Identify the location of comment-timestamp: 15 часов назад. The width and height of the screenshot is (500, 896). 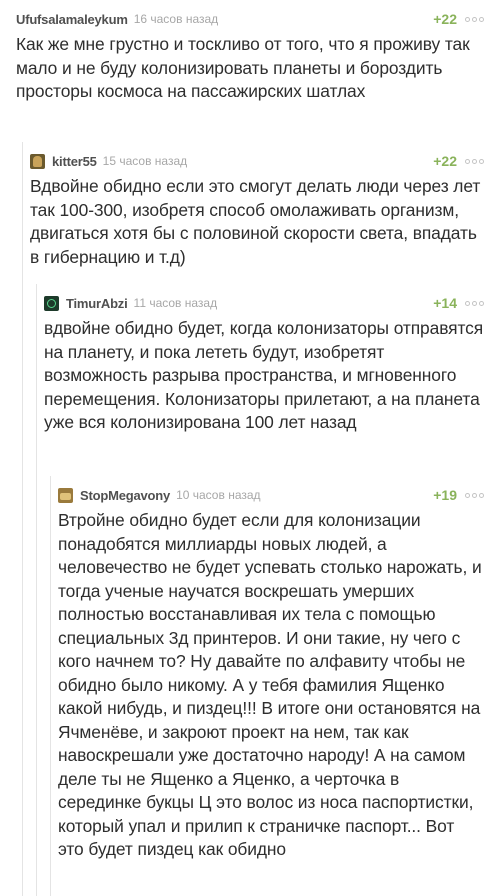
(145, 161).